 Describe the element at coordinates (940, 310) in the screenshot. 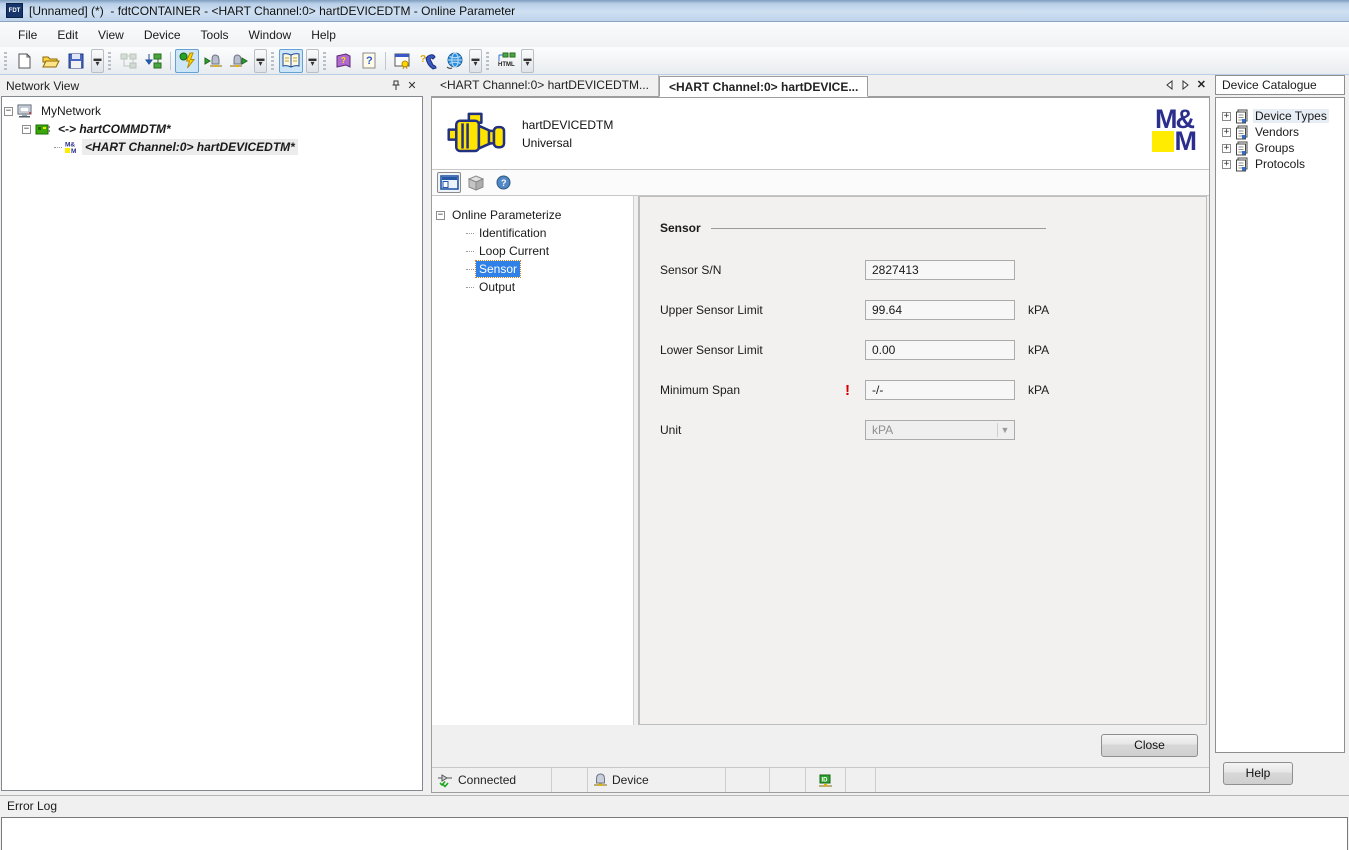

I see `upper-sensor-limit-input` at that location.